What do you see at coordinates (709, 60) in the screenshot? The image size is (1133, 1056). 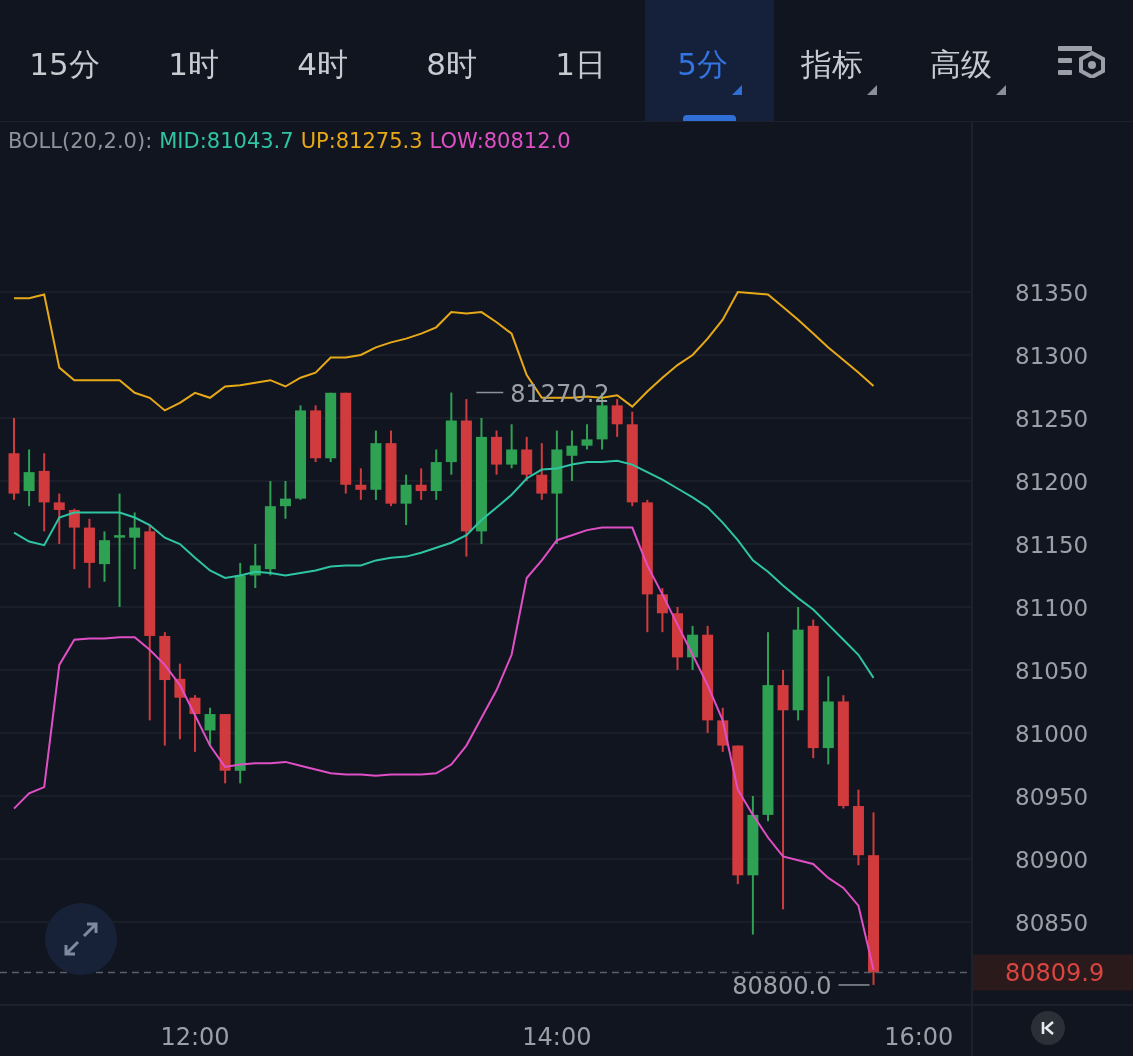 I see `timeframe-tab: 5分` at bounding box center [709, 60].